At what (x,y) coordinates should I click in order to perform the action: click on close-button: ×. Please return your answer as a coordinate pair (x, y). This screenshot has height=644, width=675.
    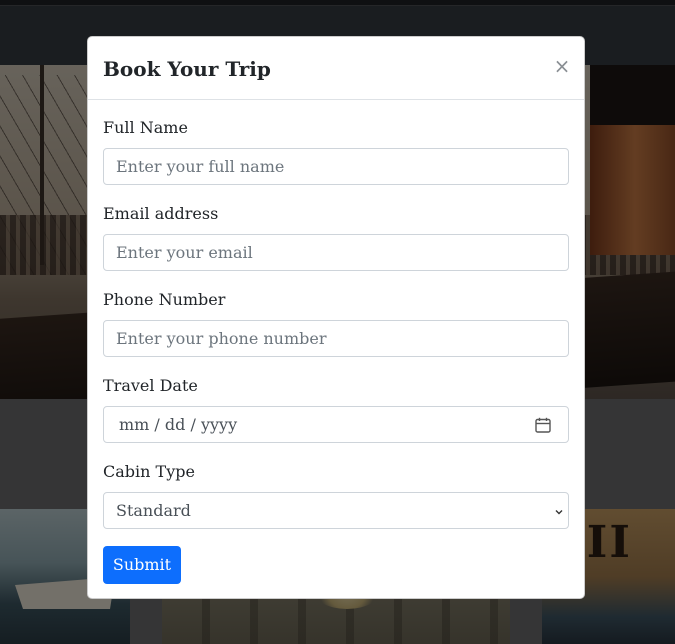
    Looking at the image, I should click on (562, 66).